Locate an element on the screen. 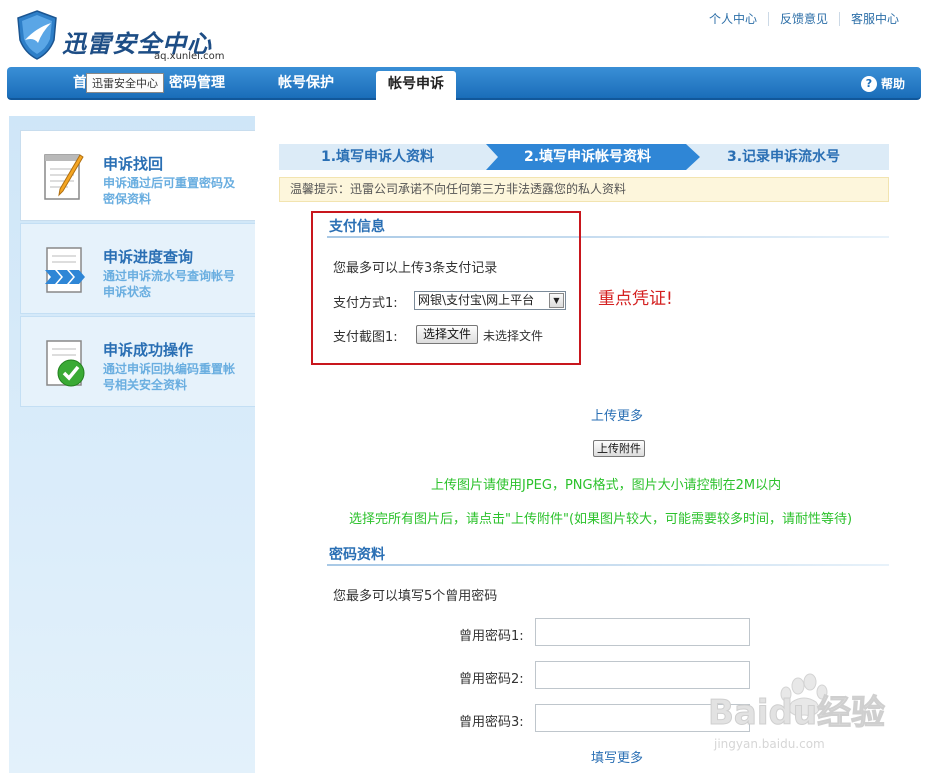 The width and height of the screenshot is (928, 773). upload-more-link: 上传更多 is located at coordinates (617, 414).